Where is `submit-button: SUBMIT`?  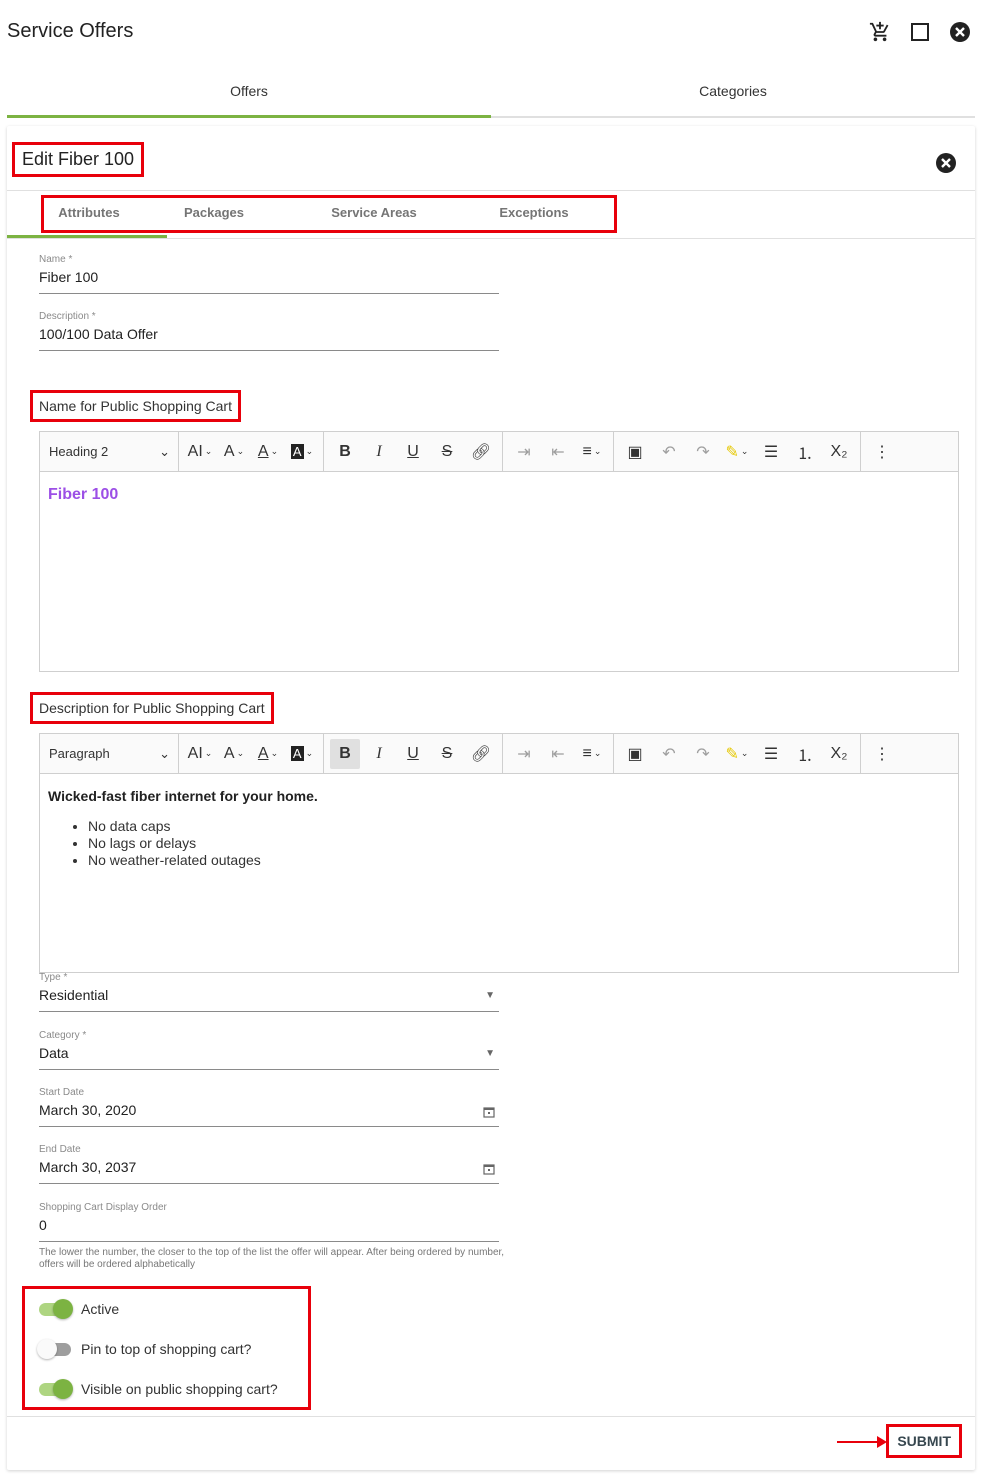 submit-button: SUBMIT is located at coordinates (924, 1441).